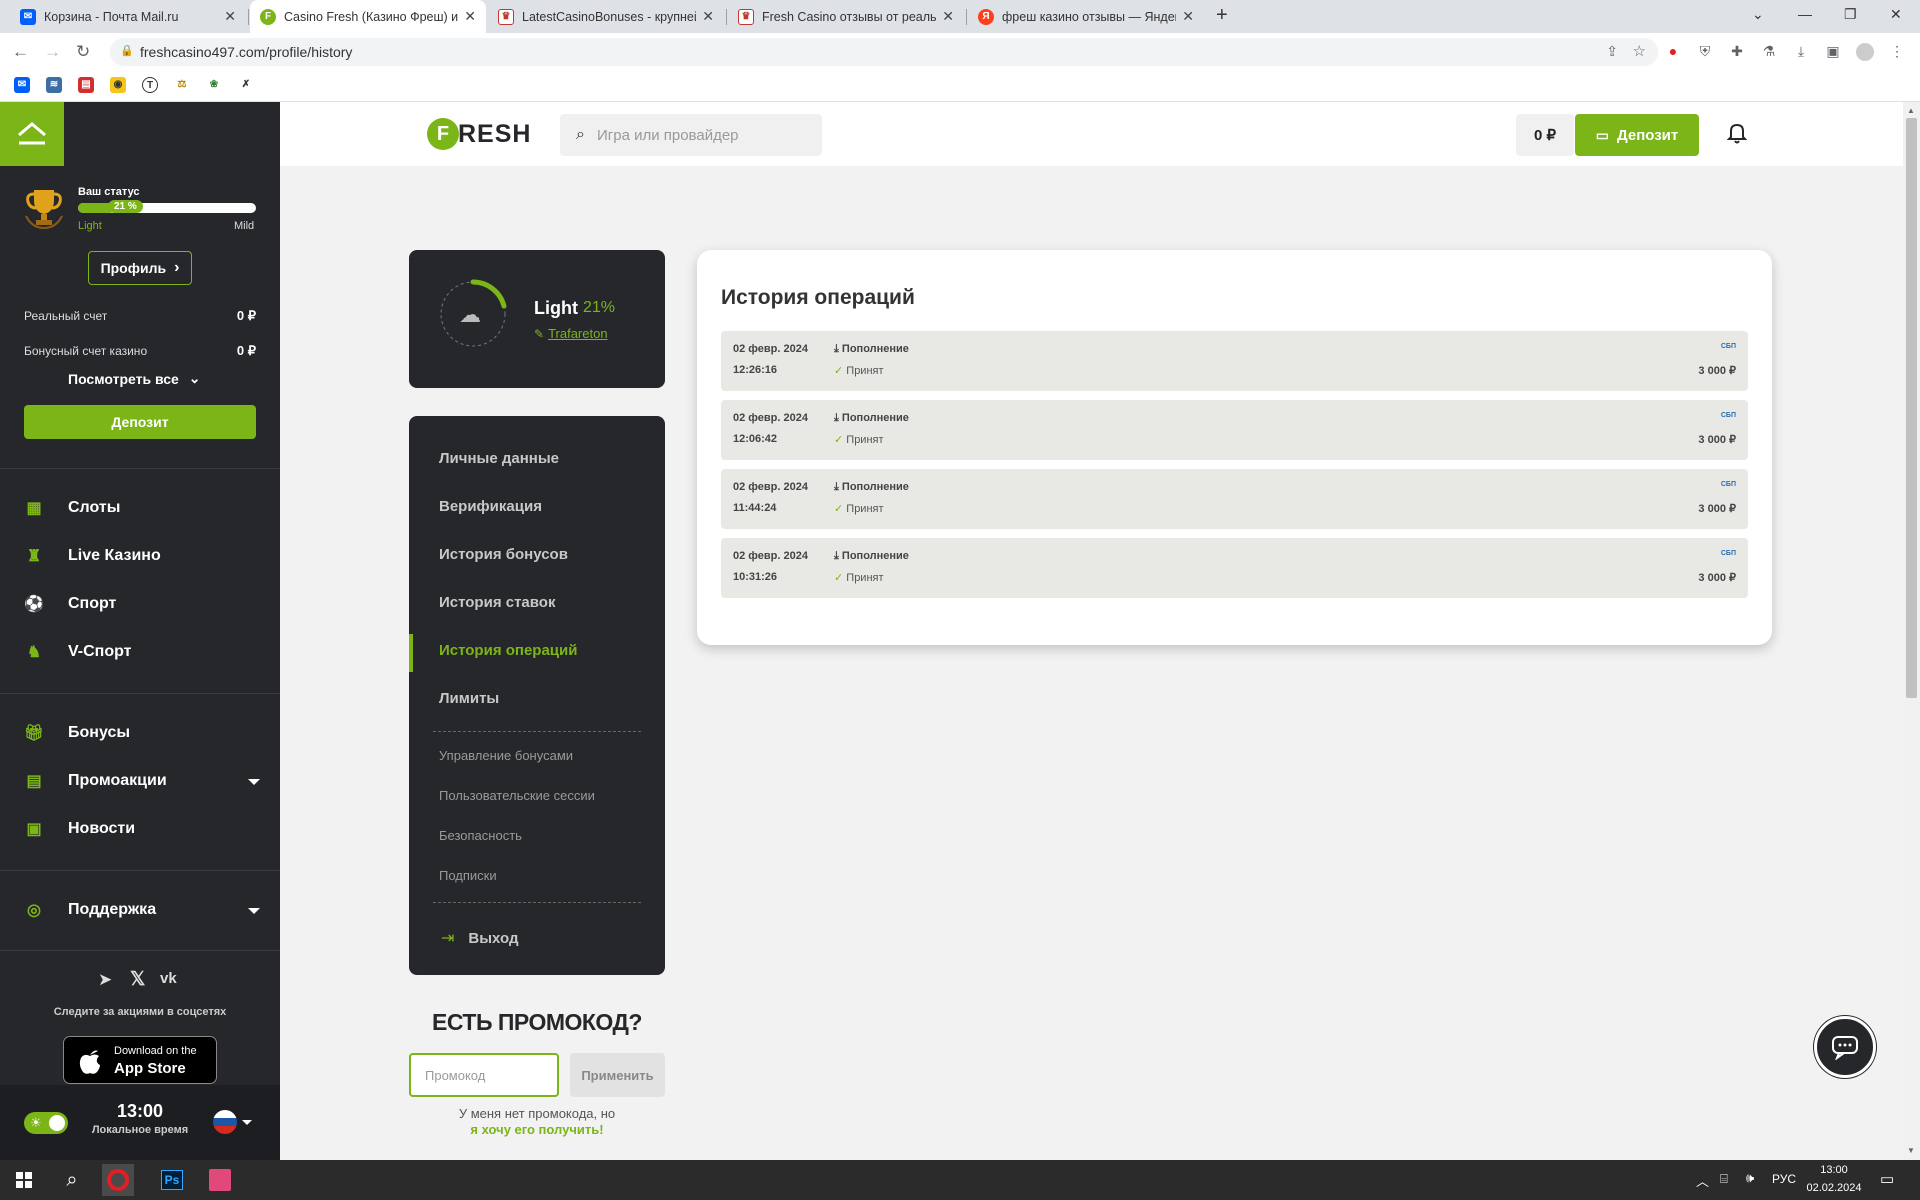  What do you see at coordinates (70, 604) in the screenshot?
I see `nav-sport: ⚽ Спорт` at bounding box center [70, 604].